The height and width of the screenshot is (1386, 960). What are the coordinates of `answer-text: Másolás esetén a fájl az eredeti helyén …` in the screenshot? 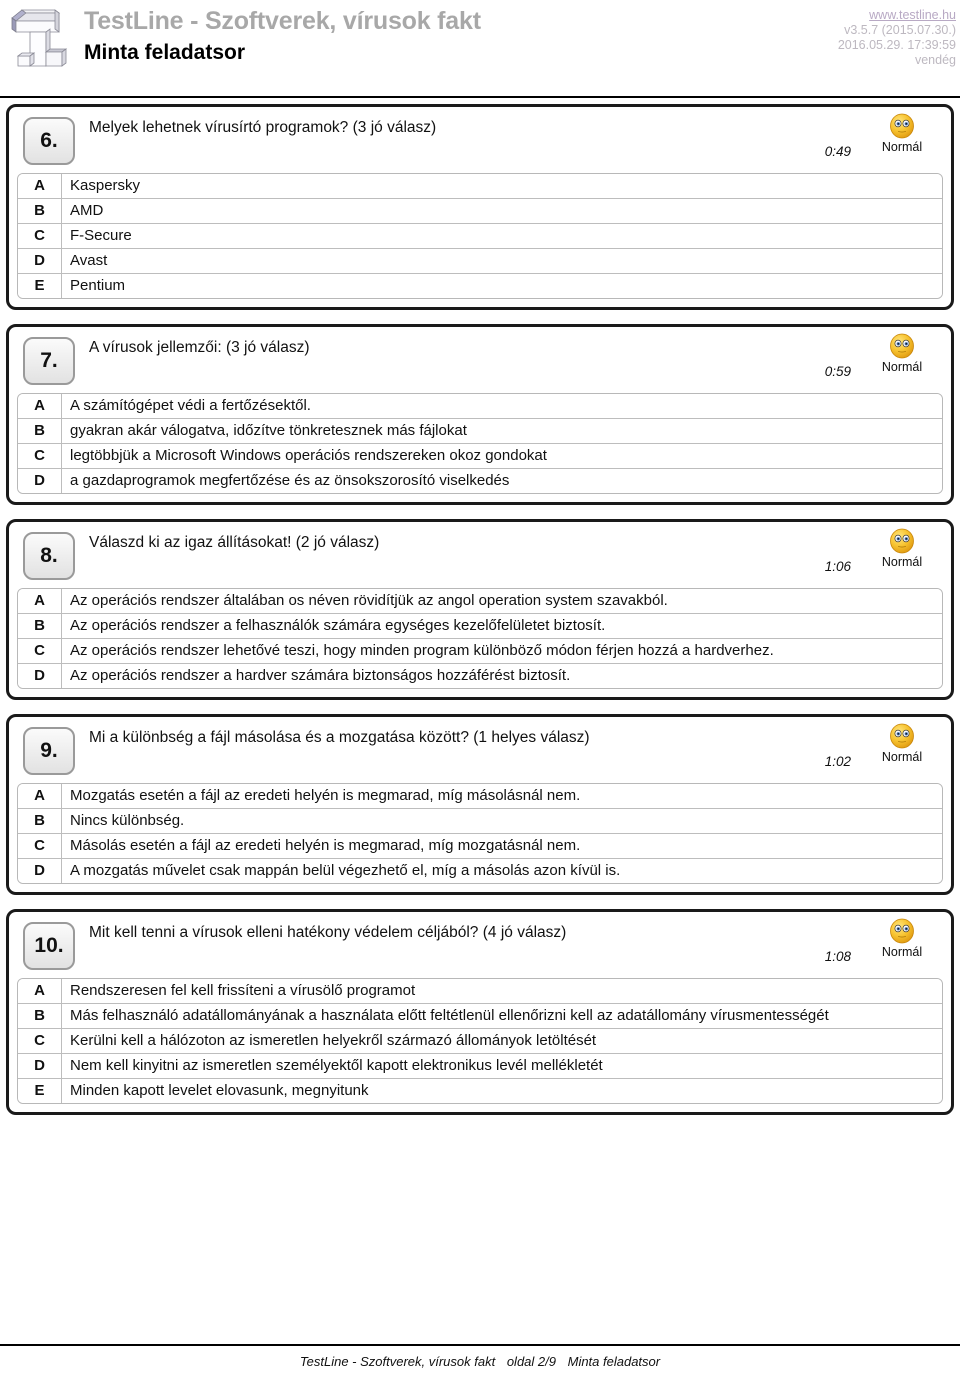 It's located at (325, 845).